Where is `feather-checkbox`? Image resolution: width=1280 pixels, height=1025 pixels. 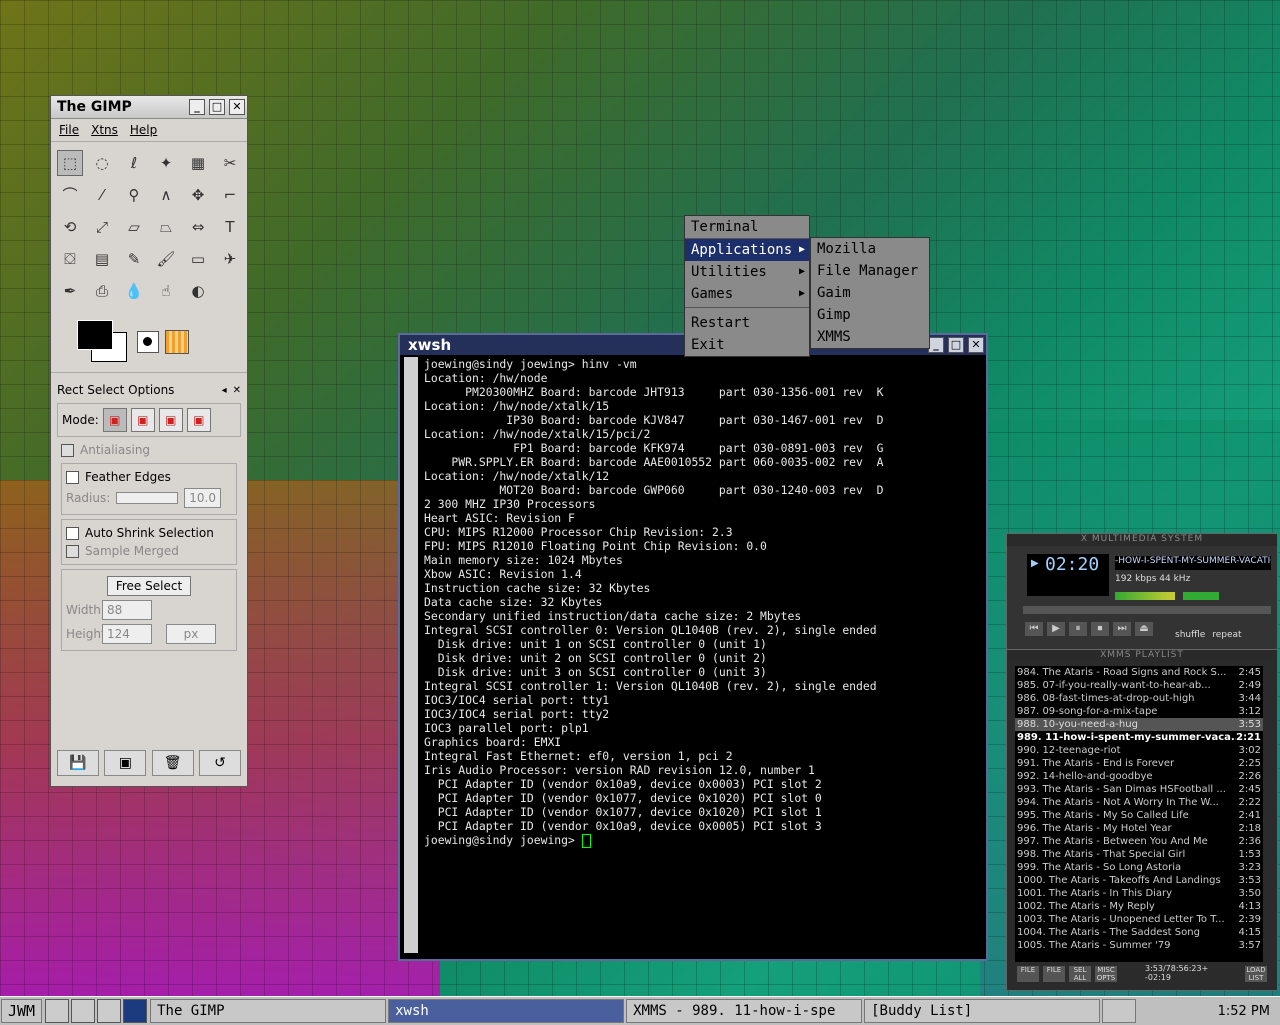
feather-checkbox is located at coordinates (72, 477).